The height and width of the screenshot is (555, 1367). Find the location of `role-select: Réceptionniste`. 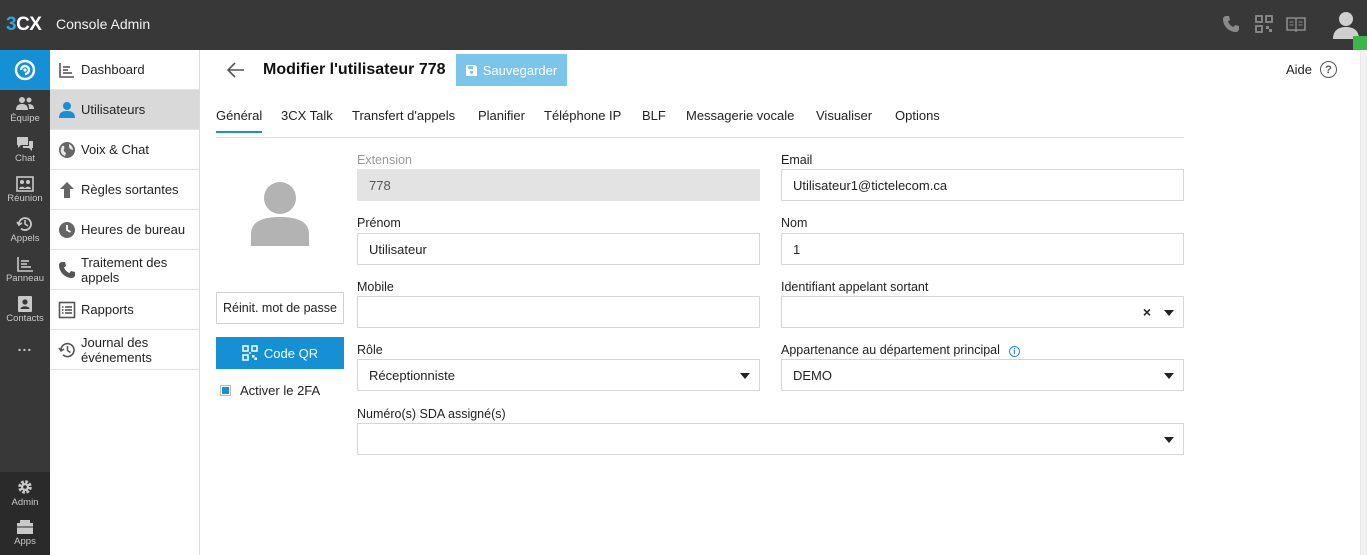

role-select: Réceptionniste is located at coordinates (558, 375).